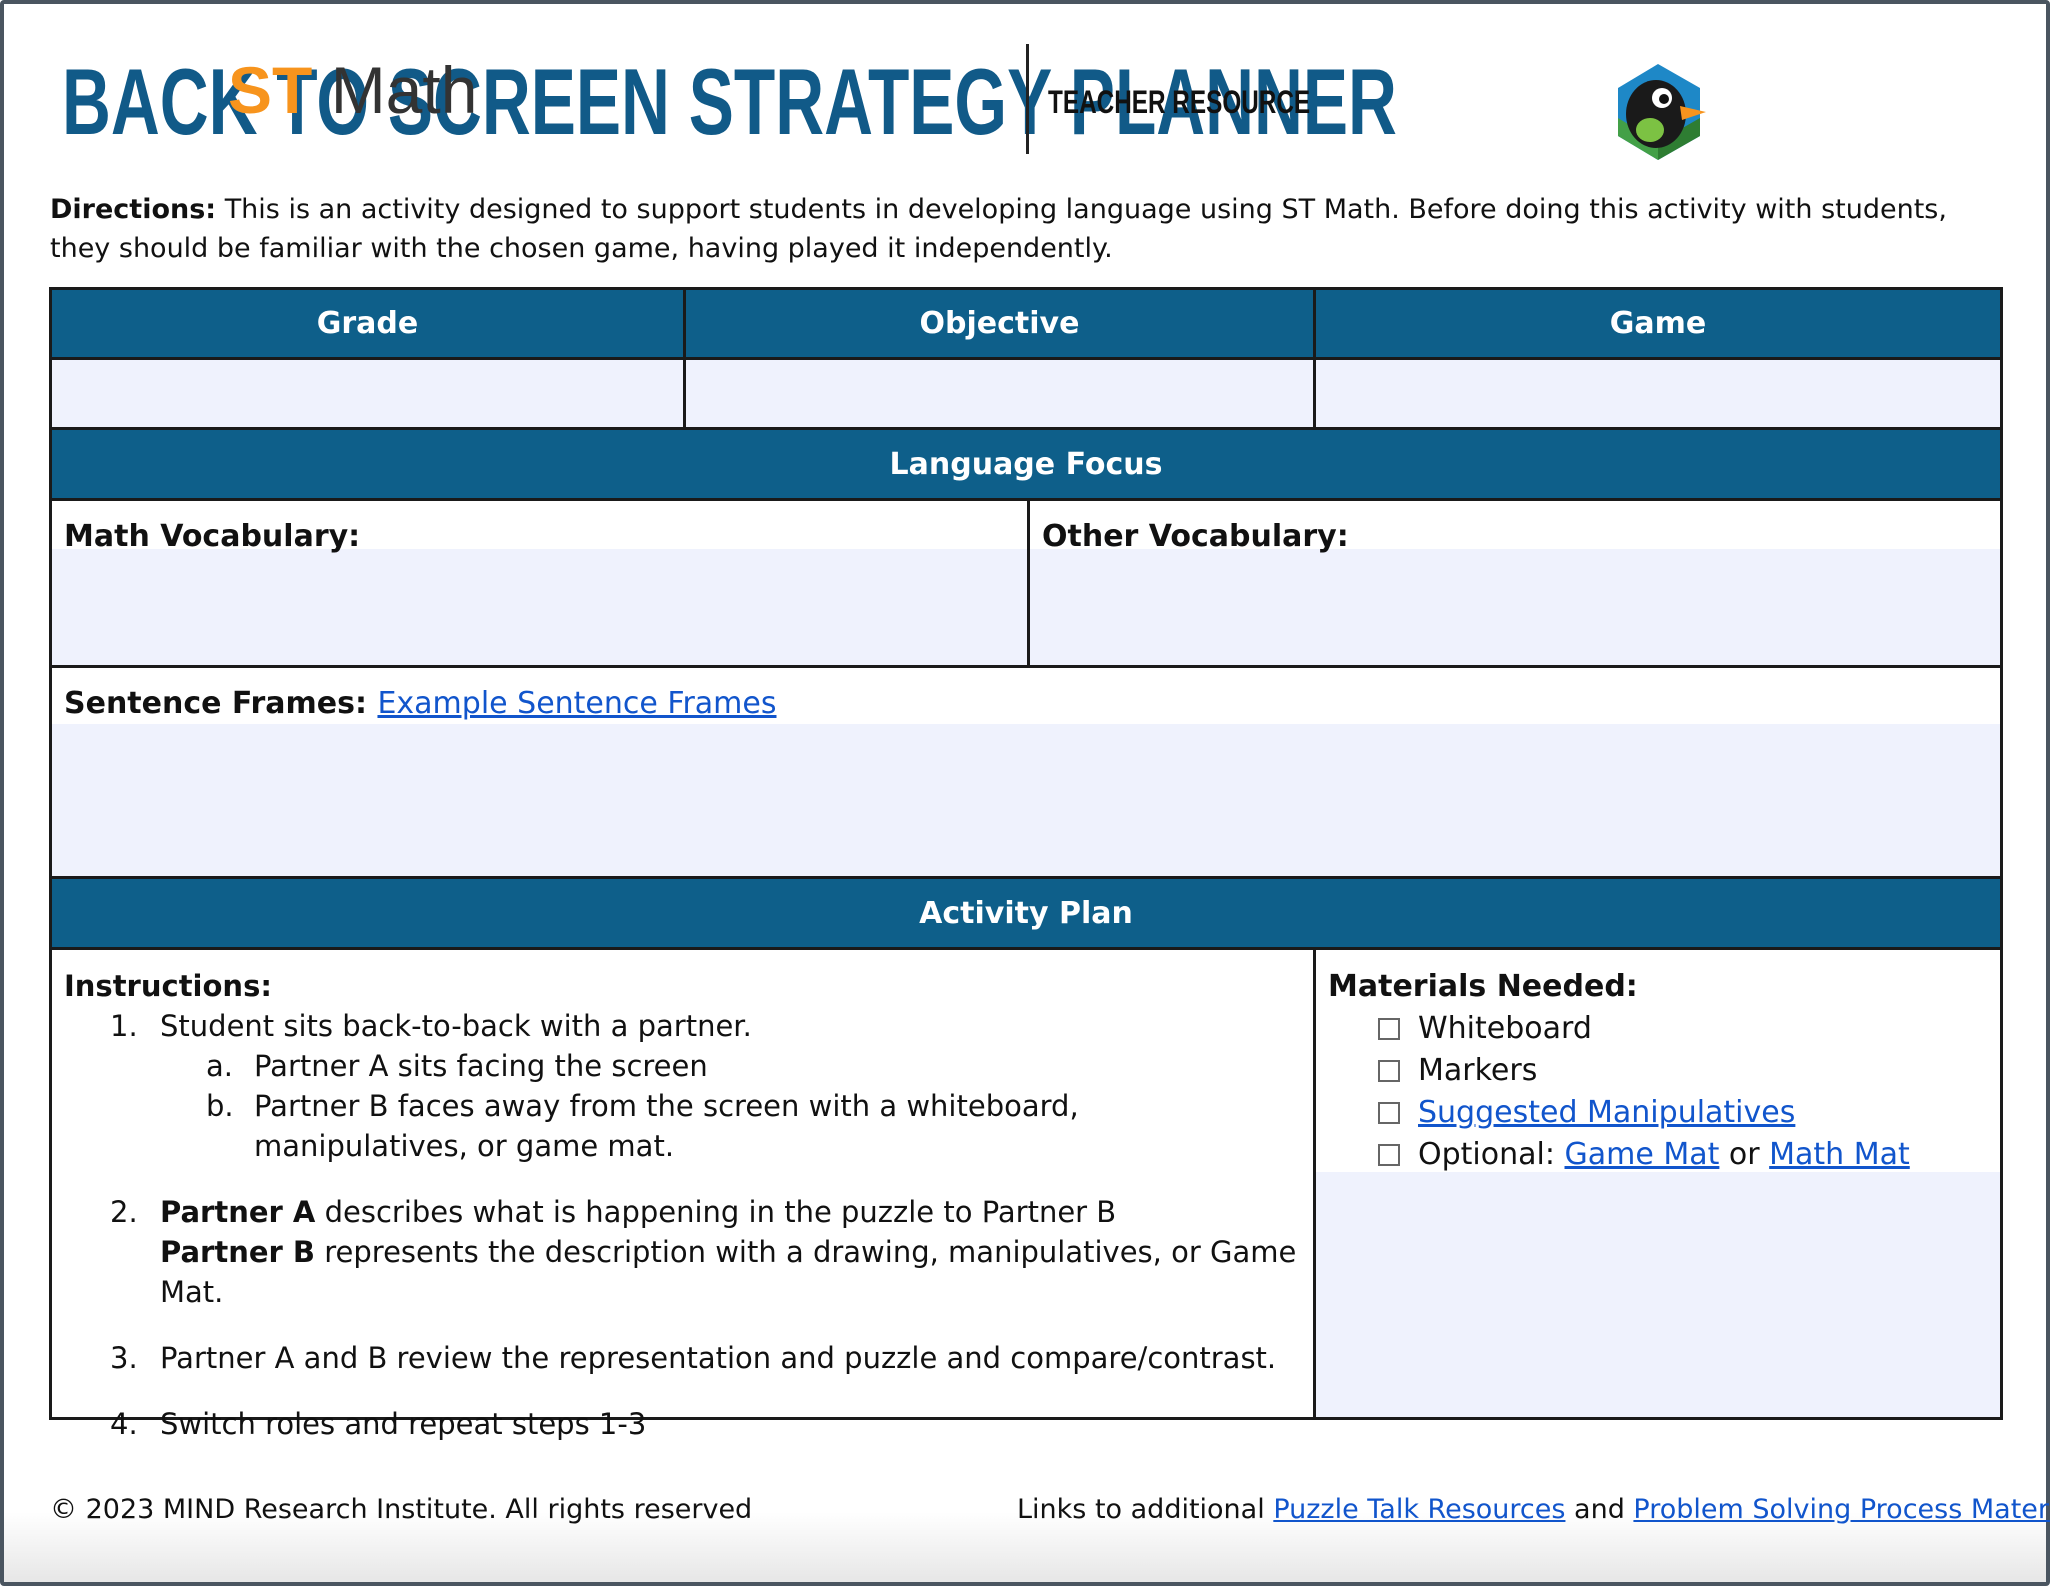  Describe the element at coordinates (576, 703) in the screenshot. I see `example-sentence-frames-link: Example Sentence Frames` at that location.